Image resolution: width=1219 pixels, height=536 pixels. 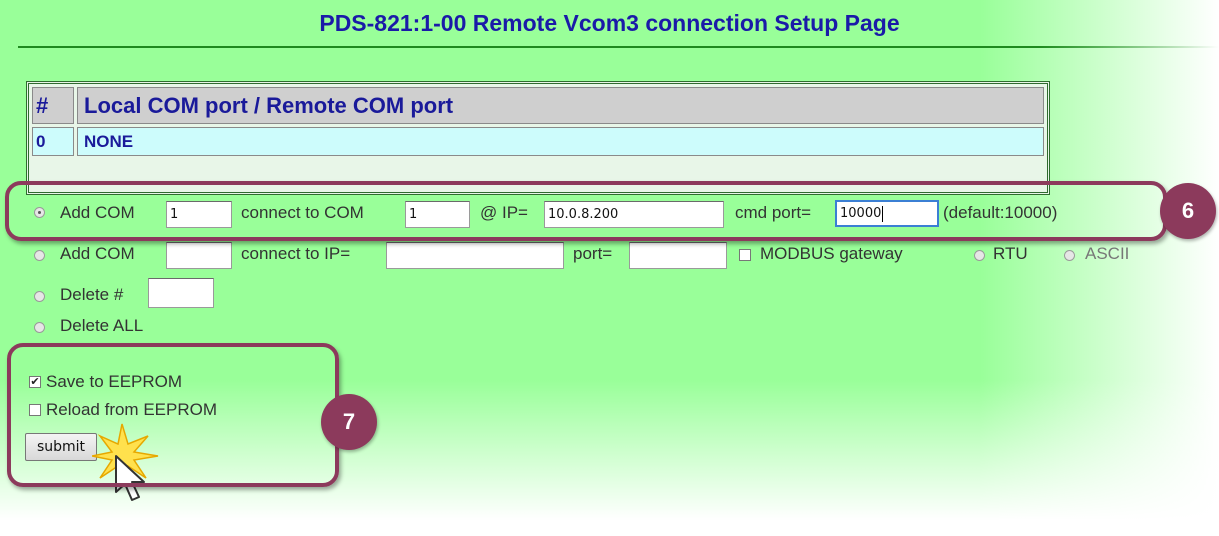 What do you see at coordinates (745, 255) in the screenshot?
I see `modbus-gateway-checkbox` at bounding box center [745, 255].